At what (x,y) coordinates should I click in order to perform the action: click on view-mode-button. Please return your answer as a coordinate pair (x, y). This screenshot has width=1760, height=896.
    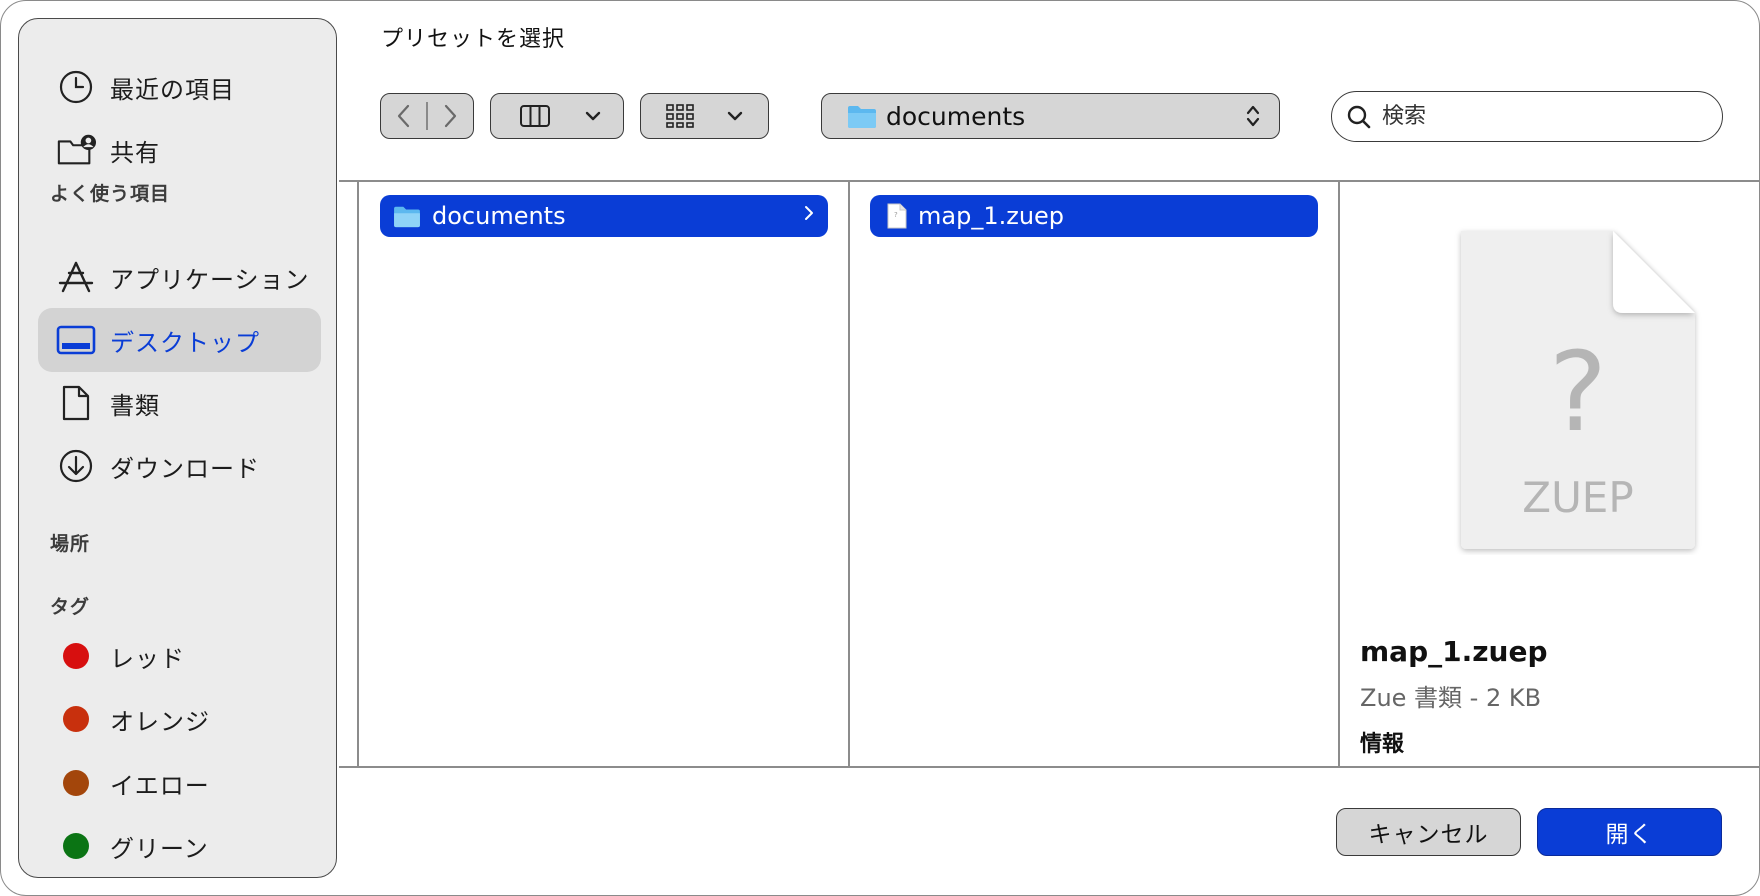
    Looking at the image, I should click on (557, 116).